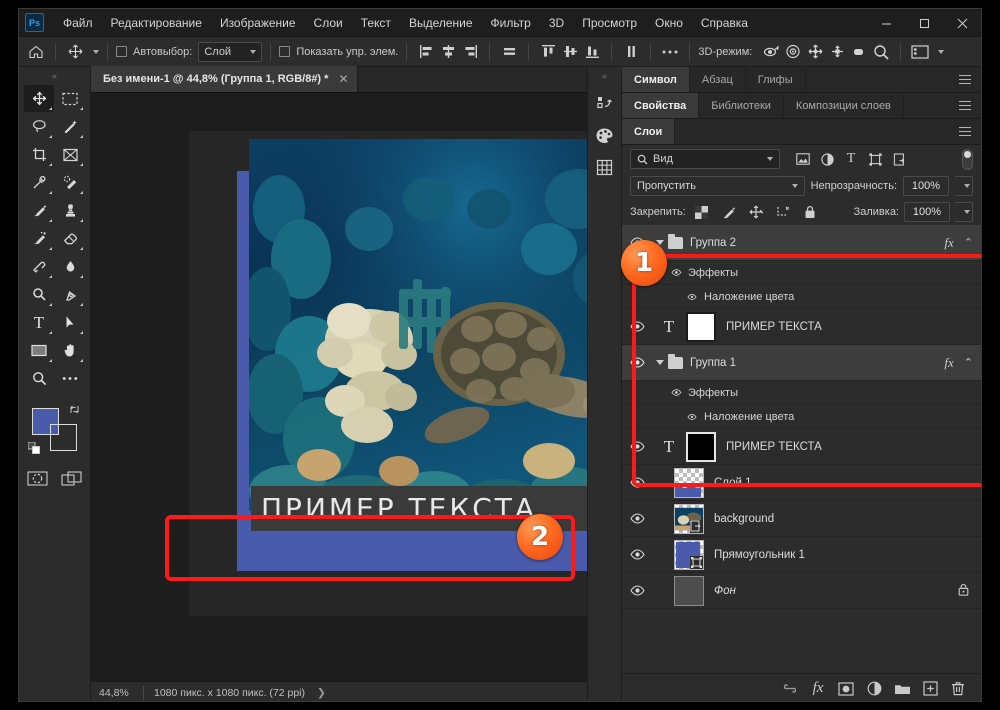 The width and height of the screenshot is (1000, 710). Describe the element at coordinates (967, 159) in the screenshot. I see `filter-toggle-switch` at that location.